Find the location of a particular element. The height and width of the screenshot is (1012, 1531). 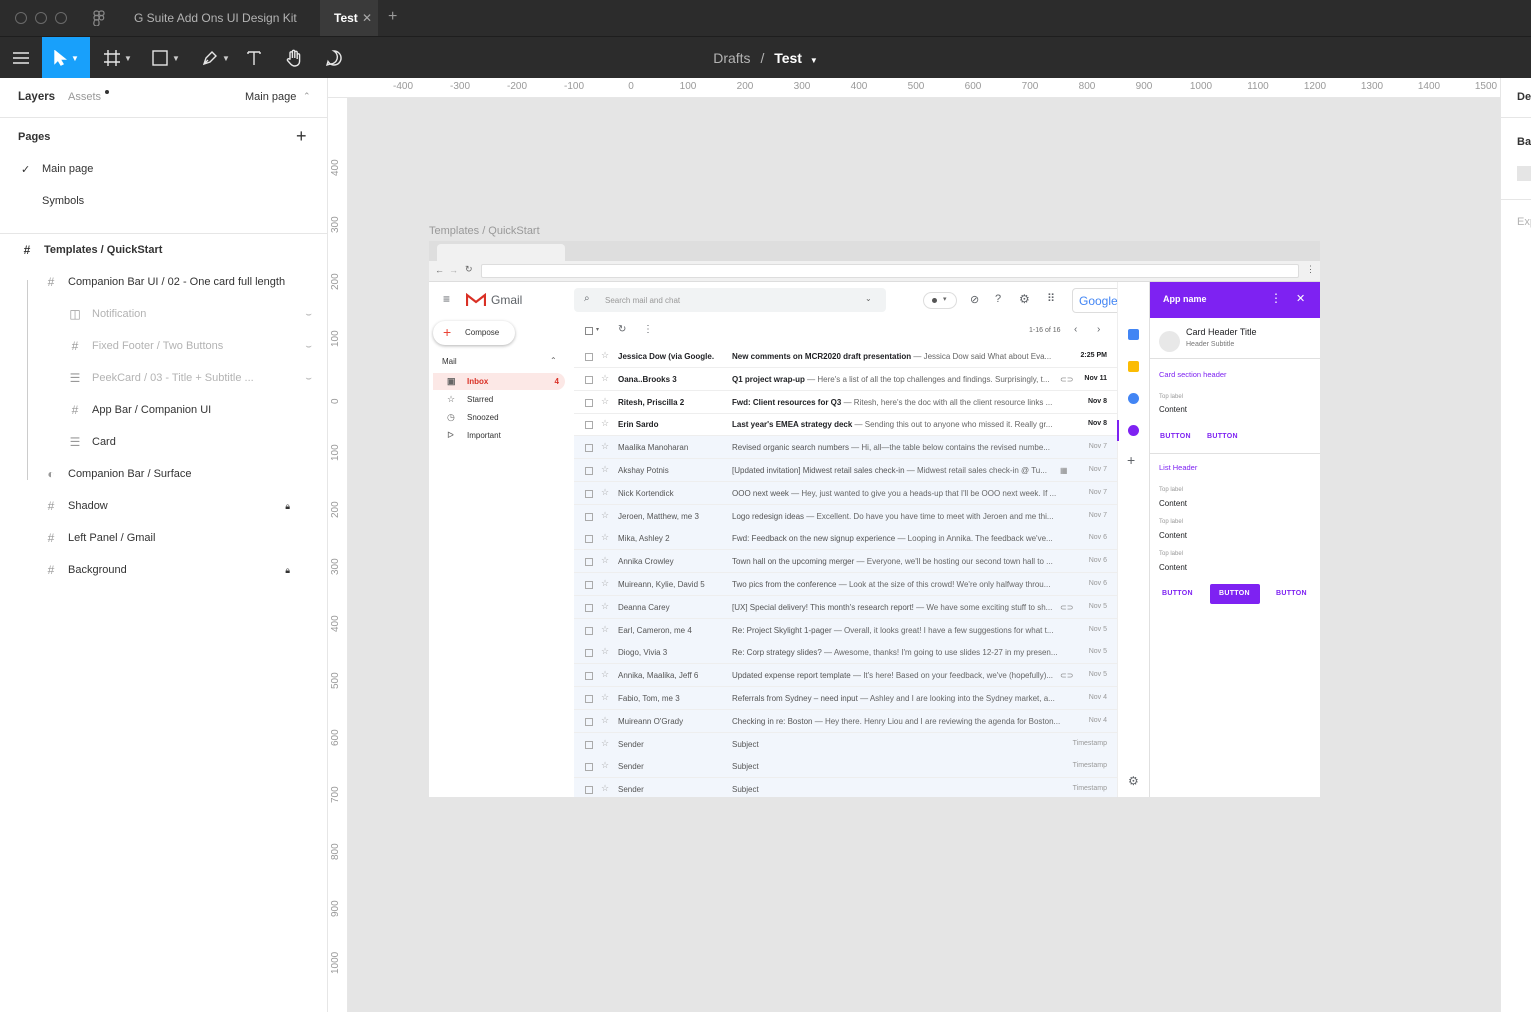

card-button: BUTTON is located at coordinates (1177, 593).